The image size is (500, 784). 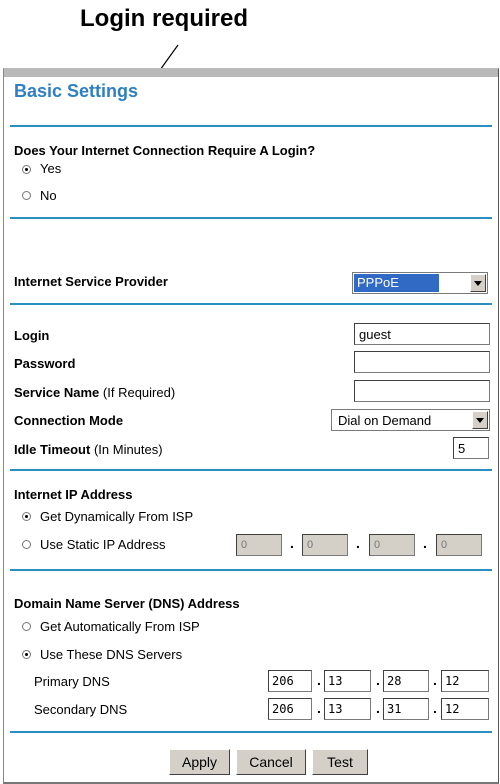 I want to click on service-name-label: Service Name (If Required), so click(x=94, y=392).